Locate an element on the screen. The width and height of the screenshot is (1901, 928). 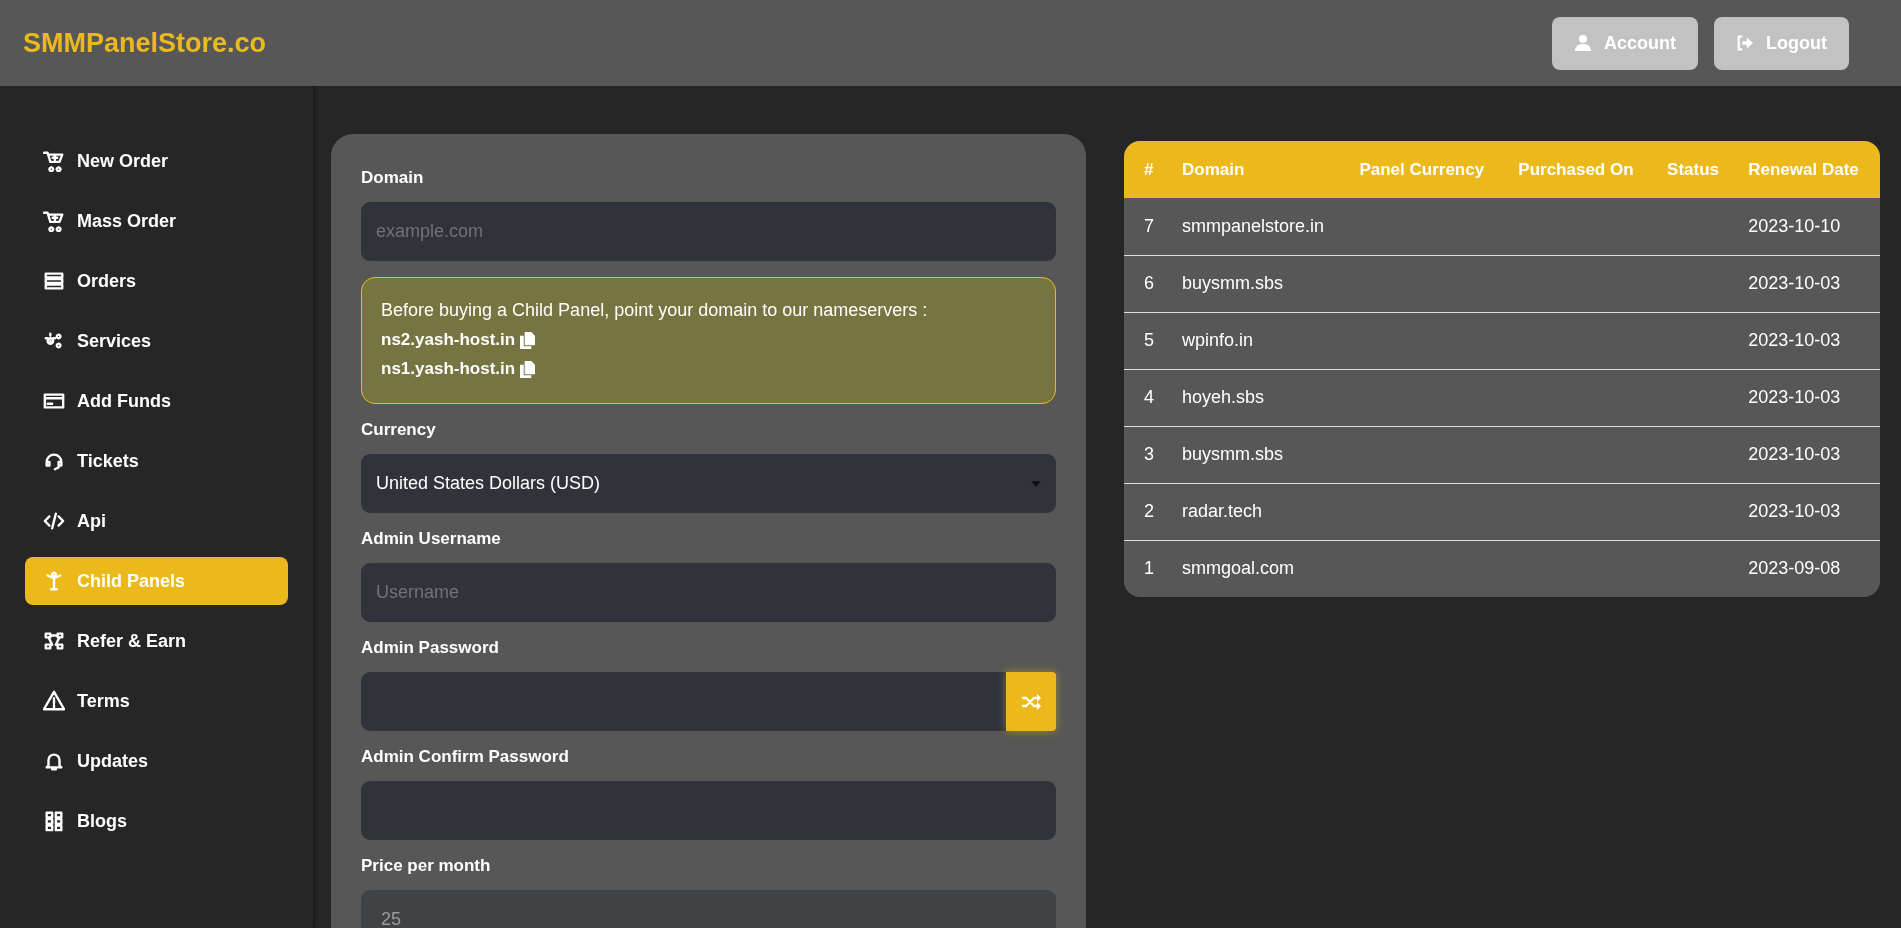
table-cell: 2023-10-10 is located at coordinates (1794, 225).